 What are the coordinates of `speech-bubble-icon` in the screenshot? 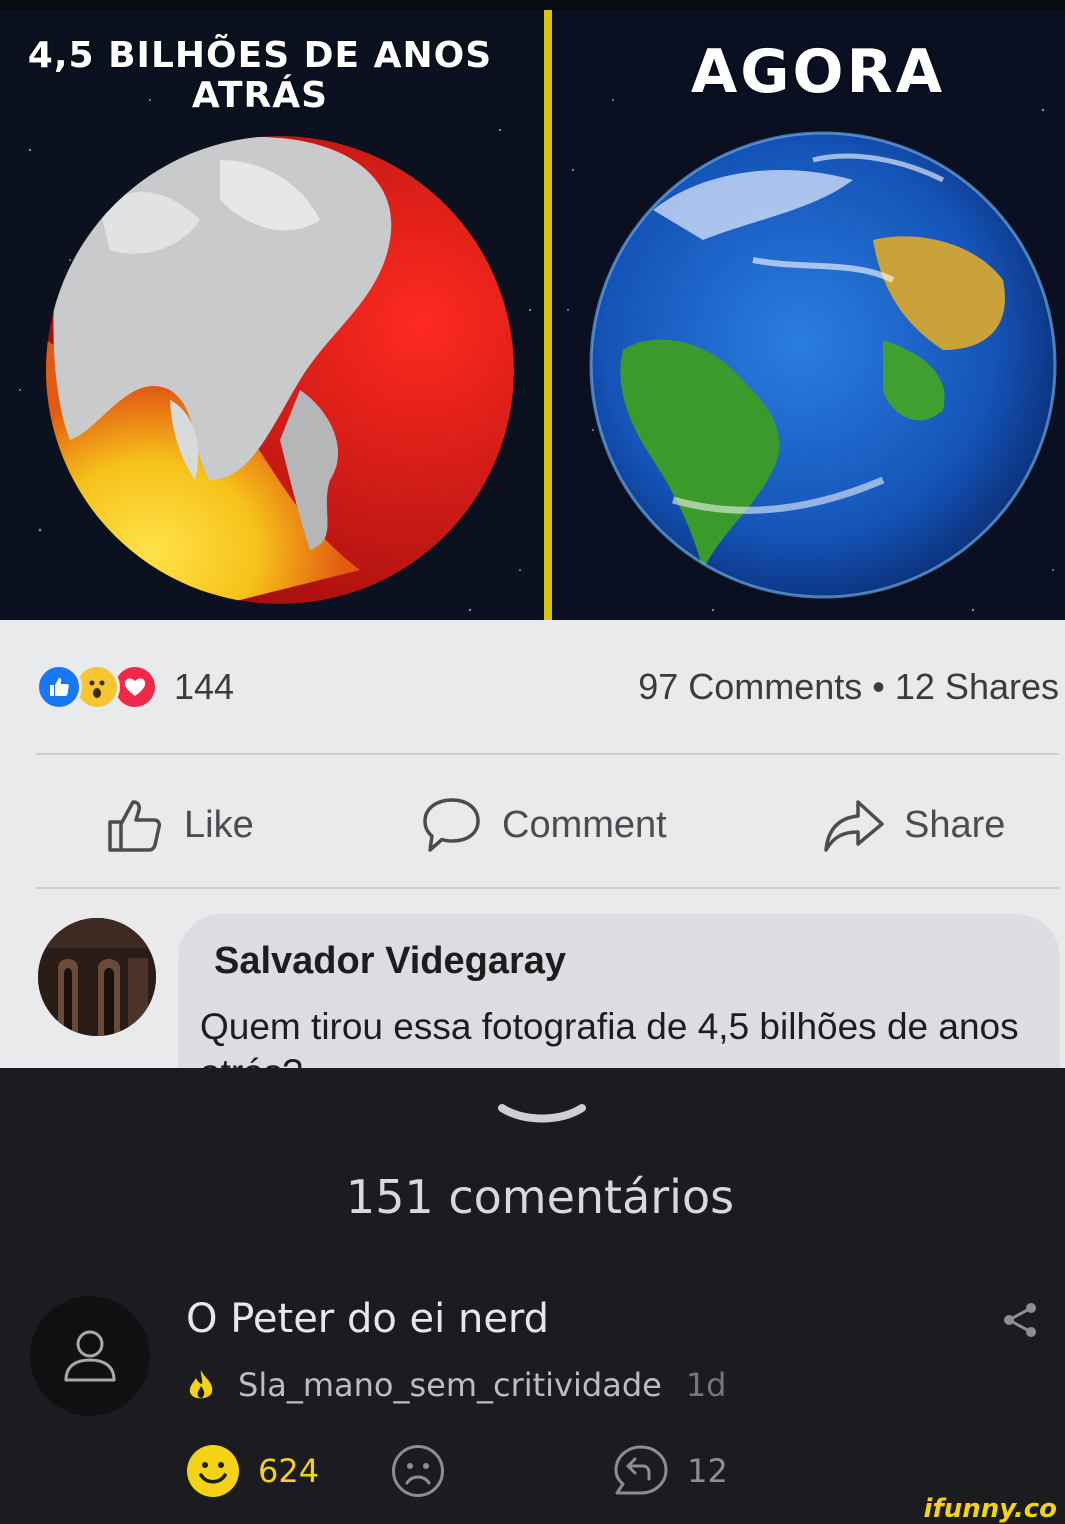 It's located at (451, 825).